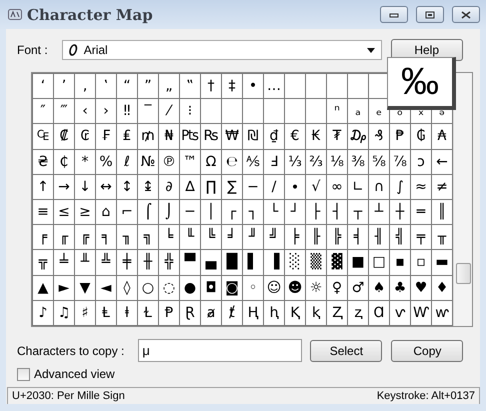 The height and width of the screenshot is (411, 486). What do you see at coordinates (148, 137) in the screenshot?
I see `character-cell: ₥` at bounding box center [148, 137].